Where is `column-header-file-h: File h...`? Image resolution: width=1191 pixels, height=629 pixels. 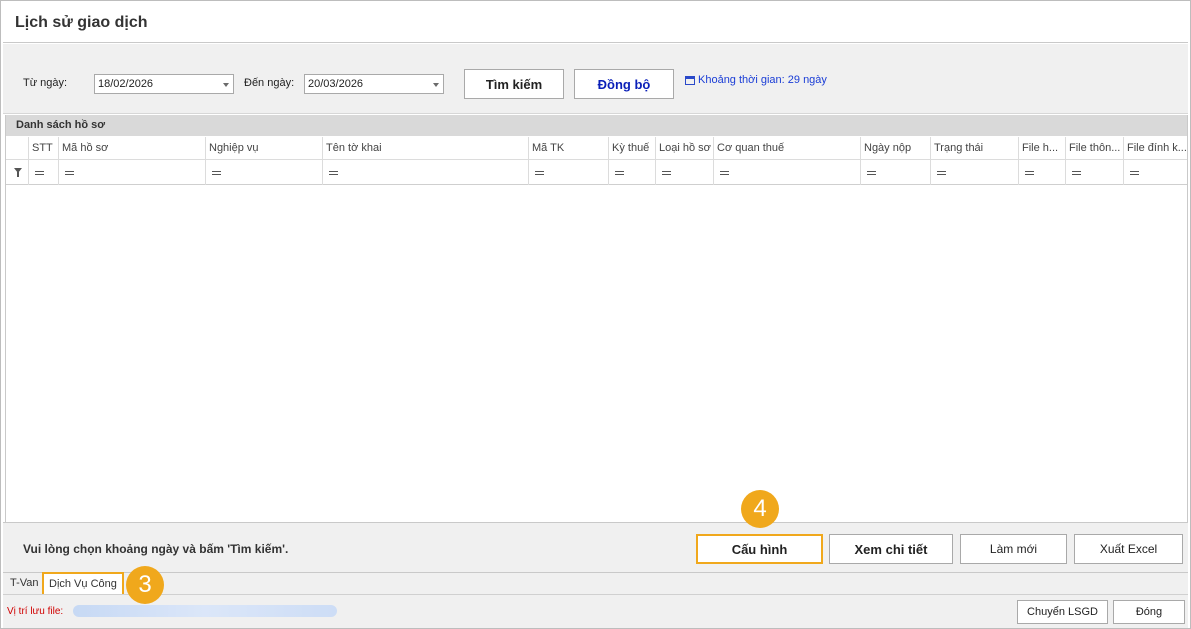 column-header-file-h: File h... is located at coordinates (1041, 148).